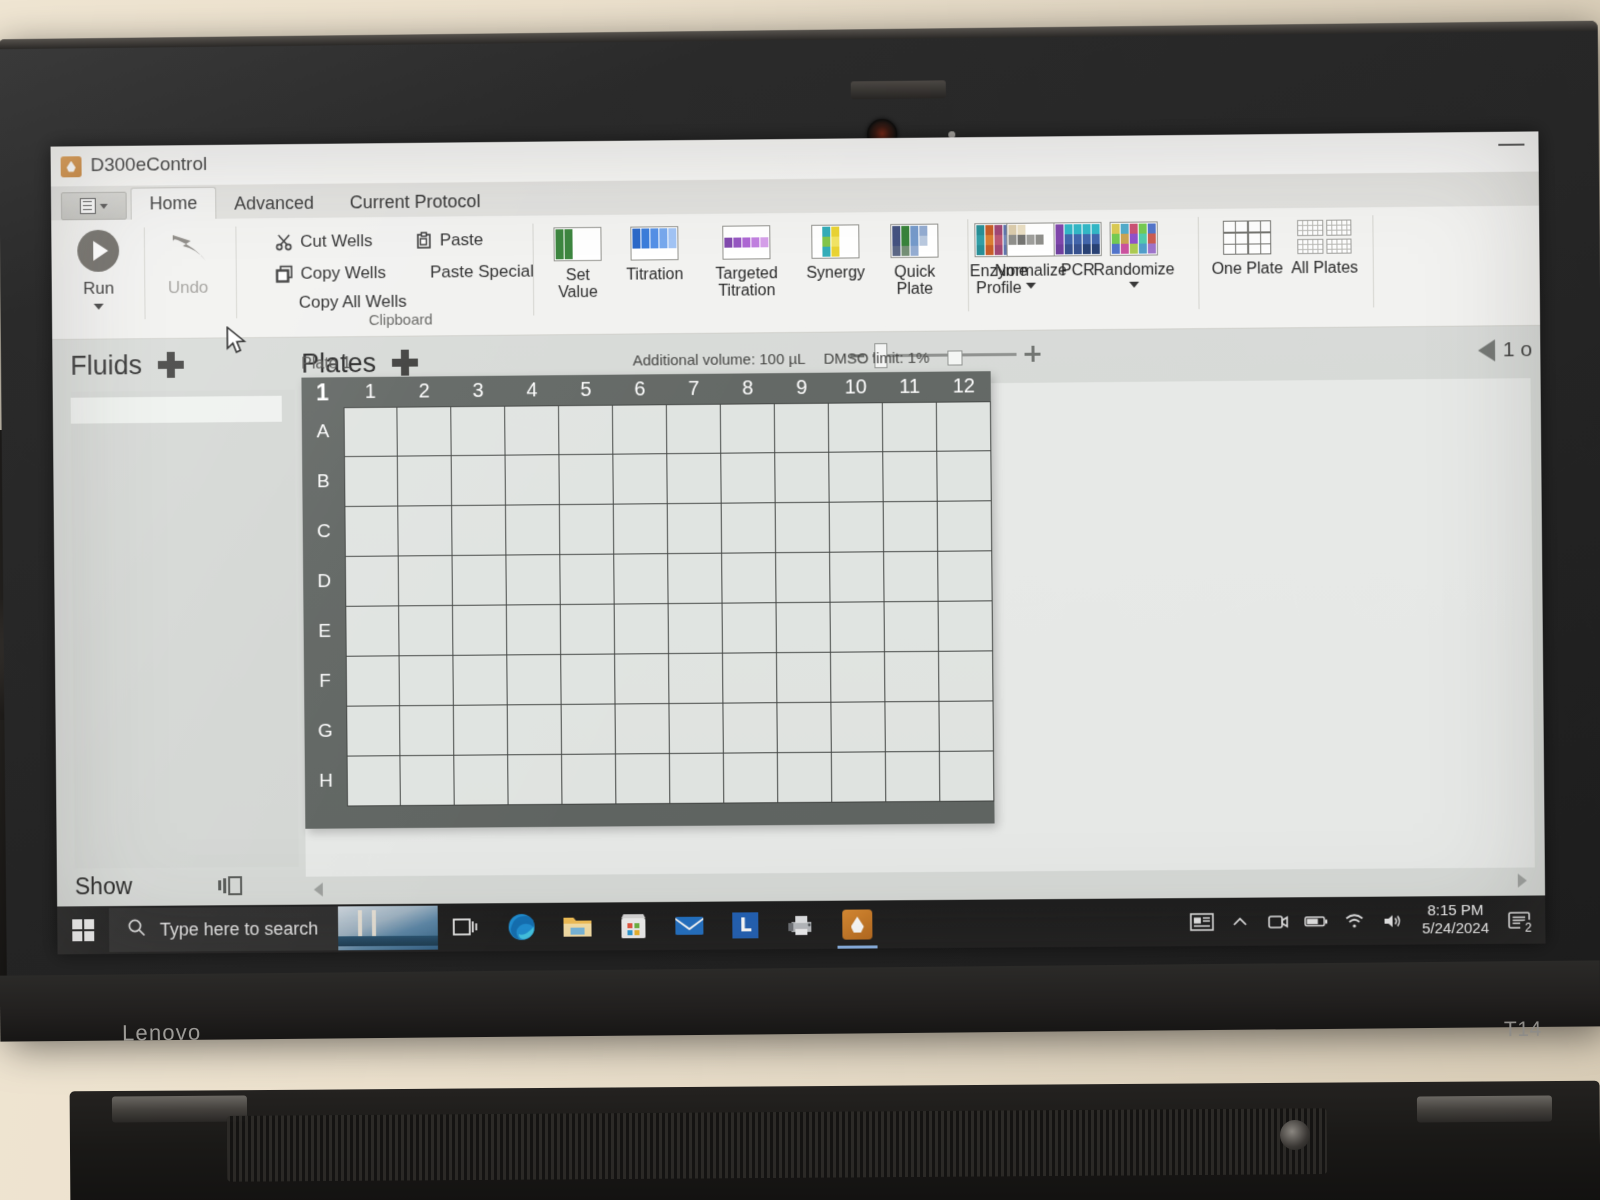 This screenshot has height=1200, width=1600. What do you see at coordinates (534, 680) in the screenshot?
I see `well-F4` at bounding box center [534, 680].